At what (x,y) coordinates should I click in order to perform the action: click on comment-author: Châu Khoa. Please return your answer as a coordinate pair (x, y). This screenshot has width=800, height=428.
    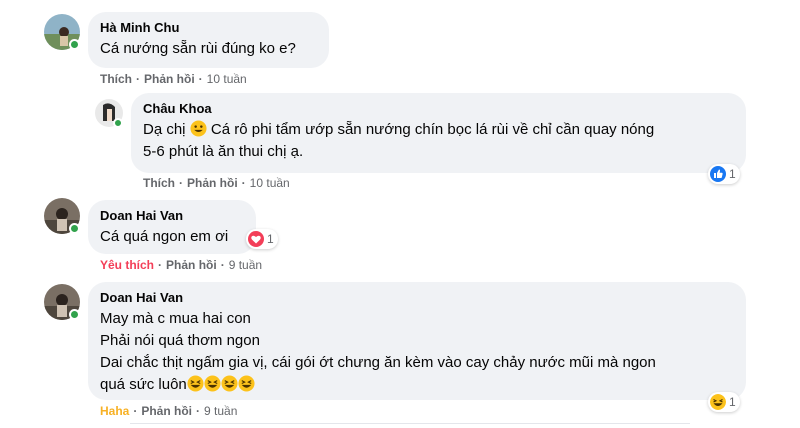
    Looking at the image, I should click on (438, 109).